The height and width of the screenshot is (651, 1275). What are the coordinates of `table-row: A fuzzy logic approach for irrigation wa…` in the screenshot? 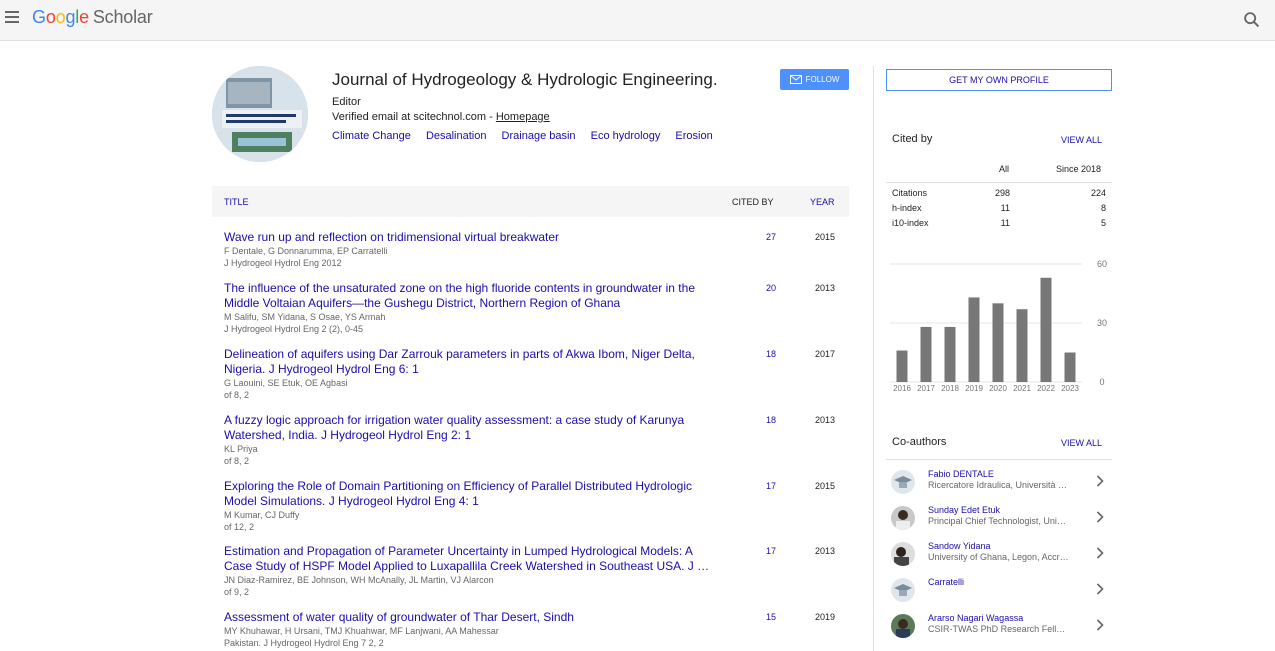 It's located at (530, 440).